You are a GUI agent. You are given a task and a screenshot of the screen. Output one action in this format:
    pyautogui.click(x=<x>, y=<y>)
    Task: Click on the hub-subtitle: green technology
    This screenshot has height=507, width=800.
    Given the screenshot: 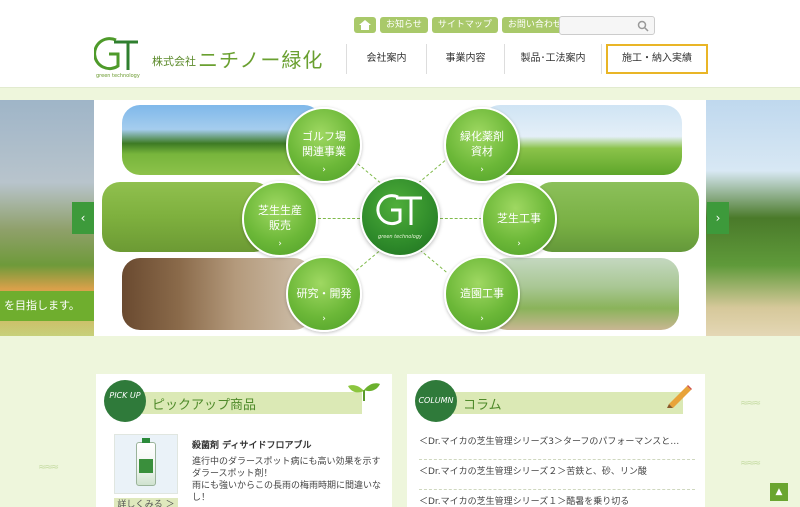 What is the action you would take?
    pyautogui.click(x=400, y=237)
    